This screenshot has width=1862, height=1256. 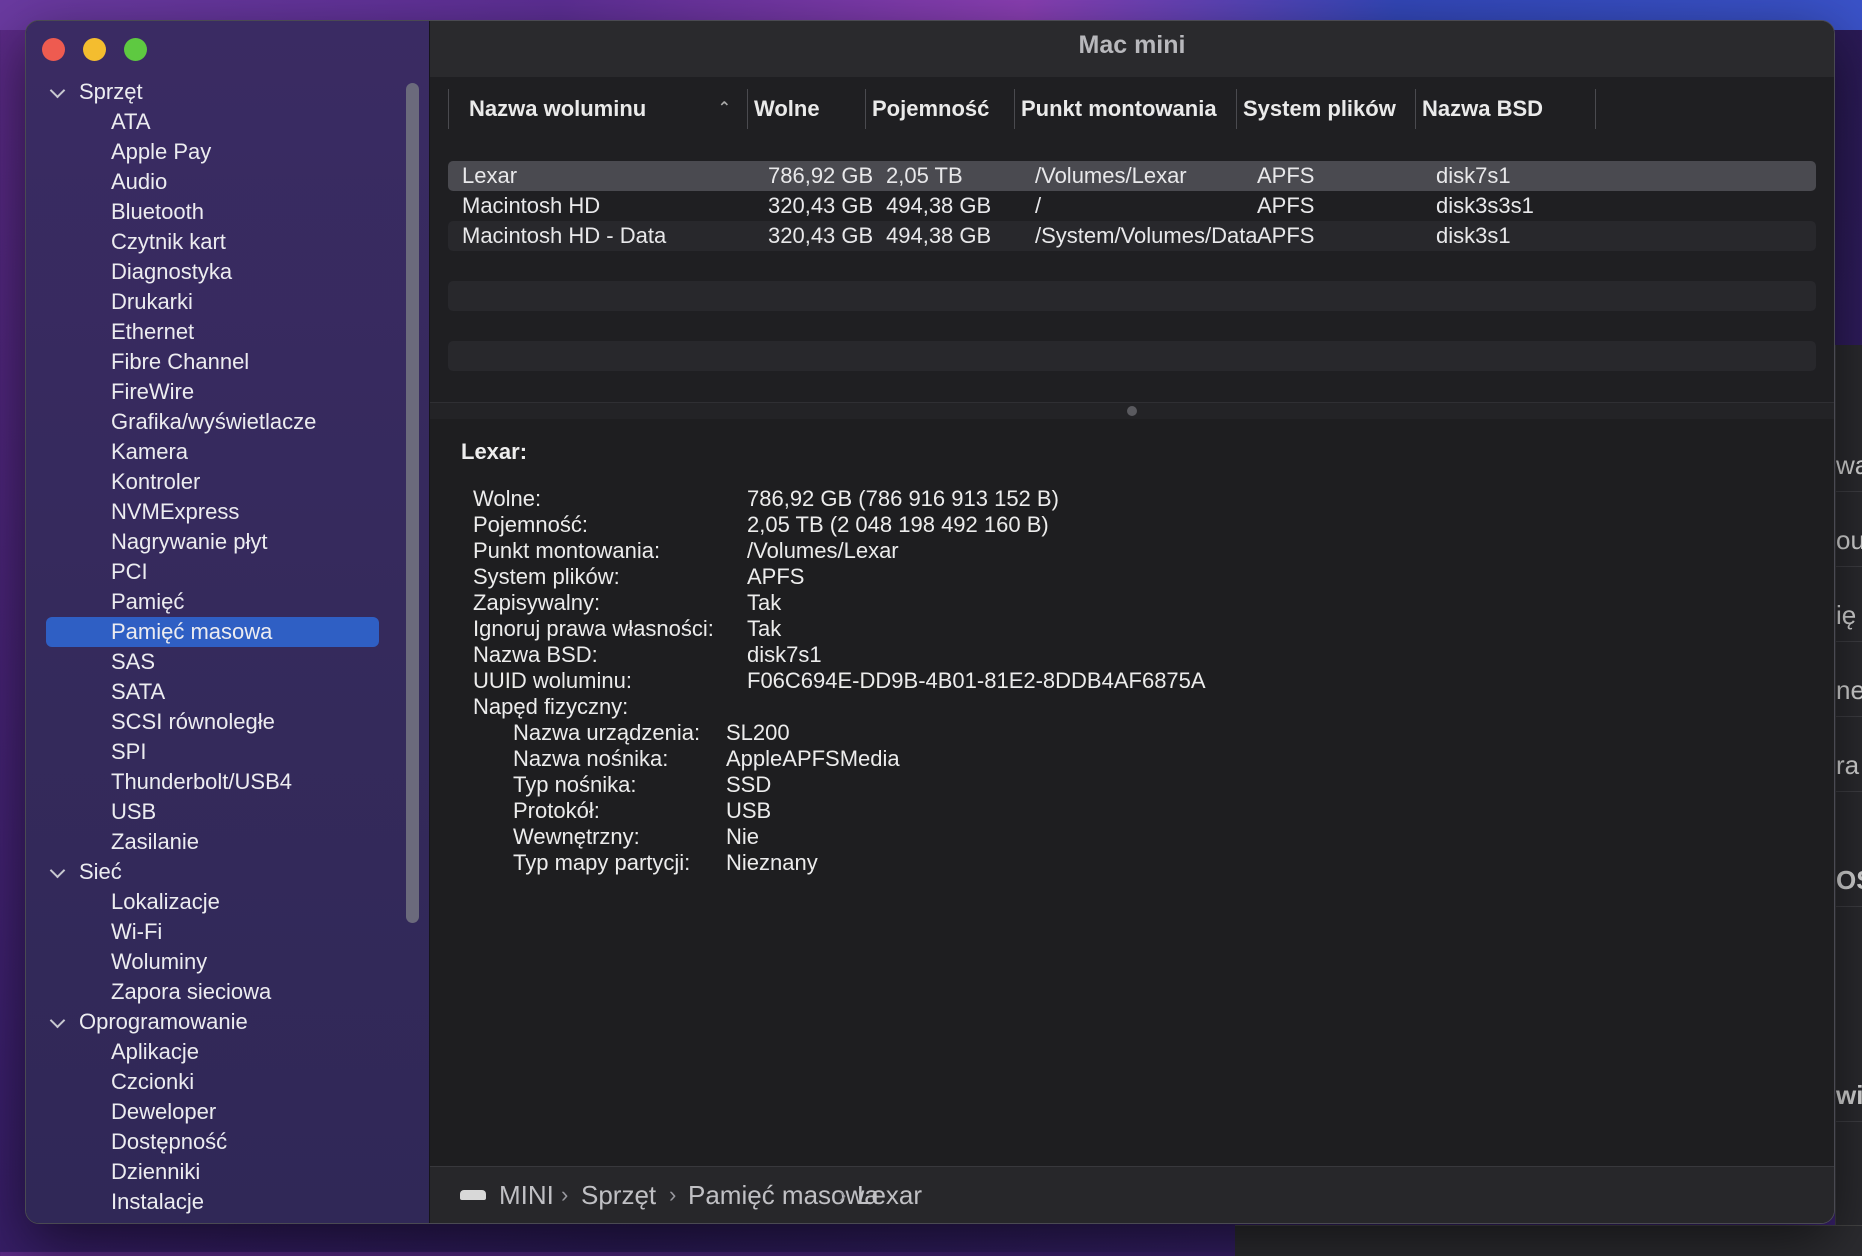 What do you see at coordinates (618, 1195) in the screenshot?
I see `breadcrumb-item: Sprzęt` at bounding box center [618, 1195].